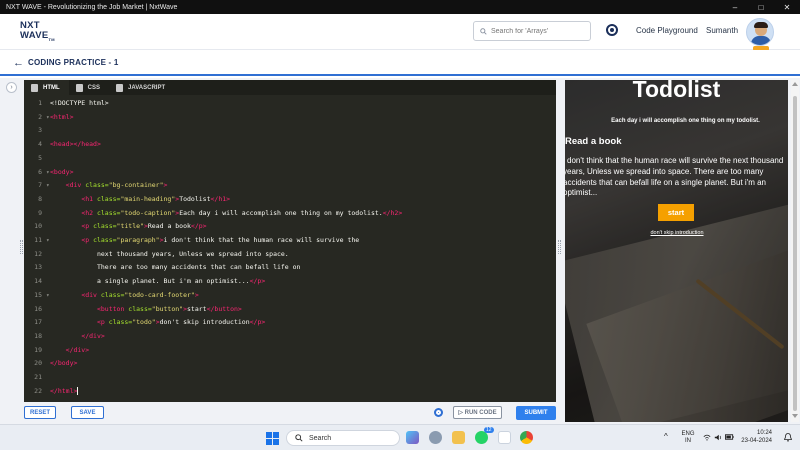 Image resolution: width=800 pixels, height=450 pixels. Describe the element at coordinates (536, 413) in the screenshot. I see `submit-button: SUBMIT` at that location.